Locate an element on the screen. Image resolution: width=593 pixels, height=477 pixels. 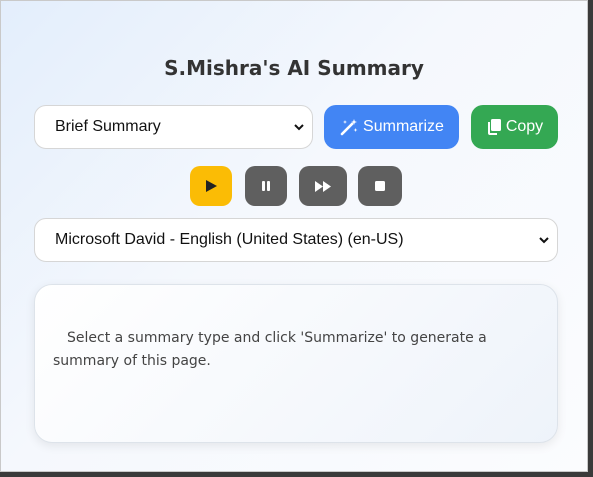
summary-type-select: Brief Summary is located at coordinates (173, 127).